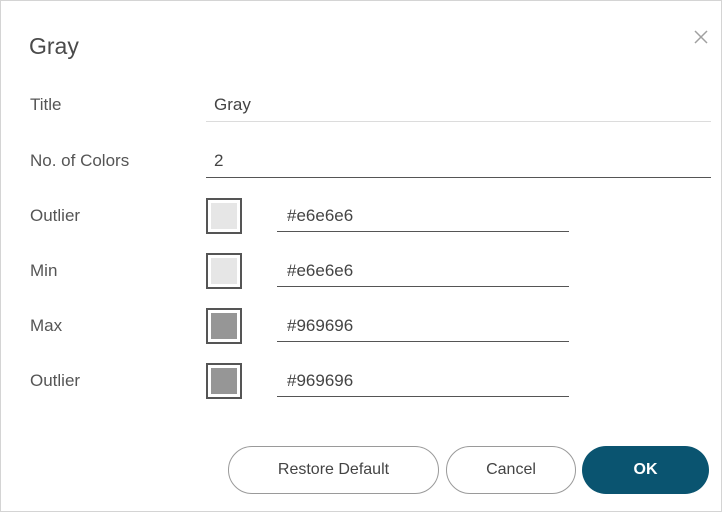 This screenshot has width=722, height=512. Describe the element at coordinates (645, 470) in the screenshot. I see `ok-button: OK` at that location.